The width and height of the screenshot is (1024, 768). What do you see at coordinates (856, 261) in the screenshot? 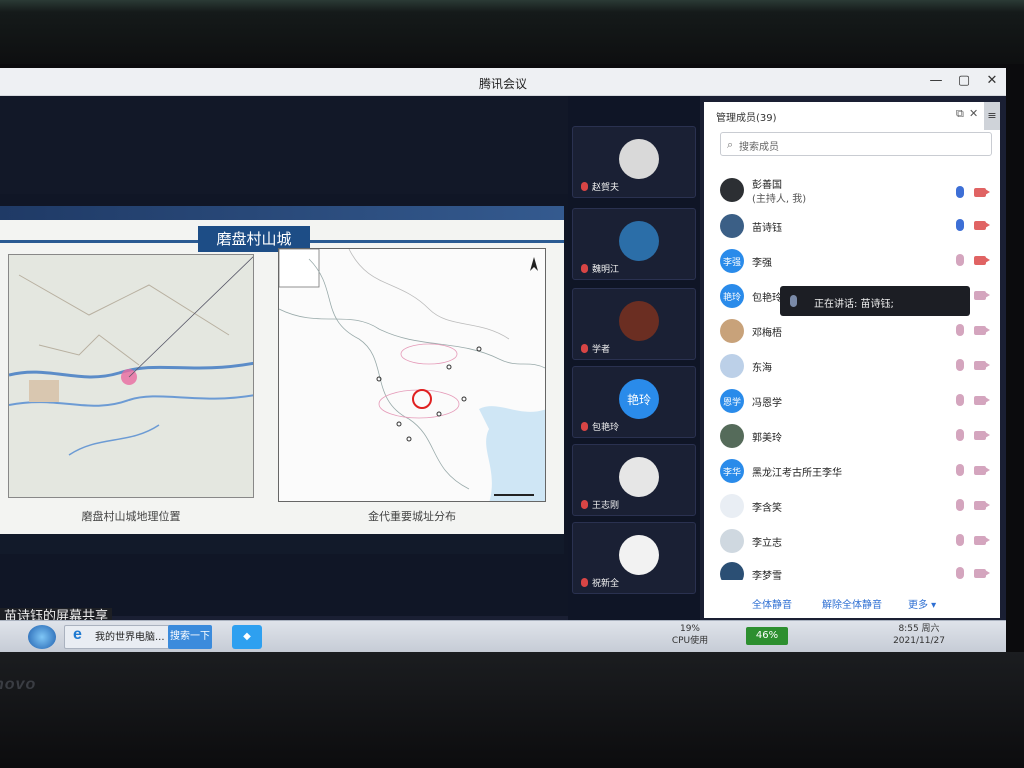
I see `member-row: 李强 李强` at bounding box center [856, 261].